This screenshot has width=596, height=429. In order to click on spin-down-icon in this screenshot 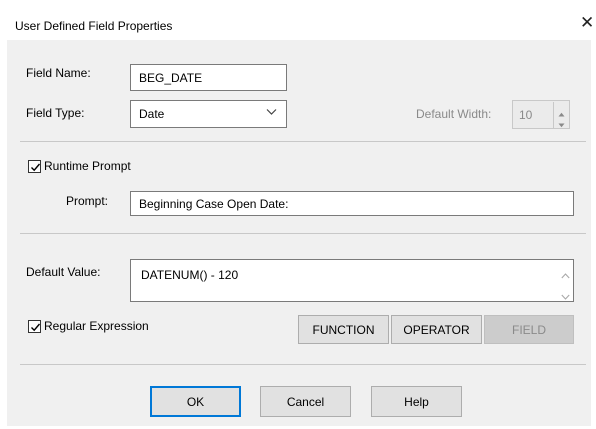, I will do `click(561, 124)`.